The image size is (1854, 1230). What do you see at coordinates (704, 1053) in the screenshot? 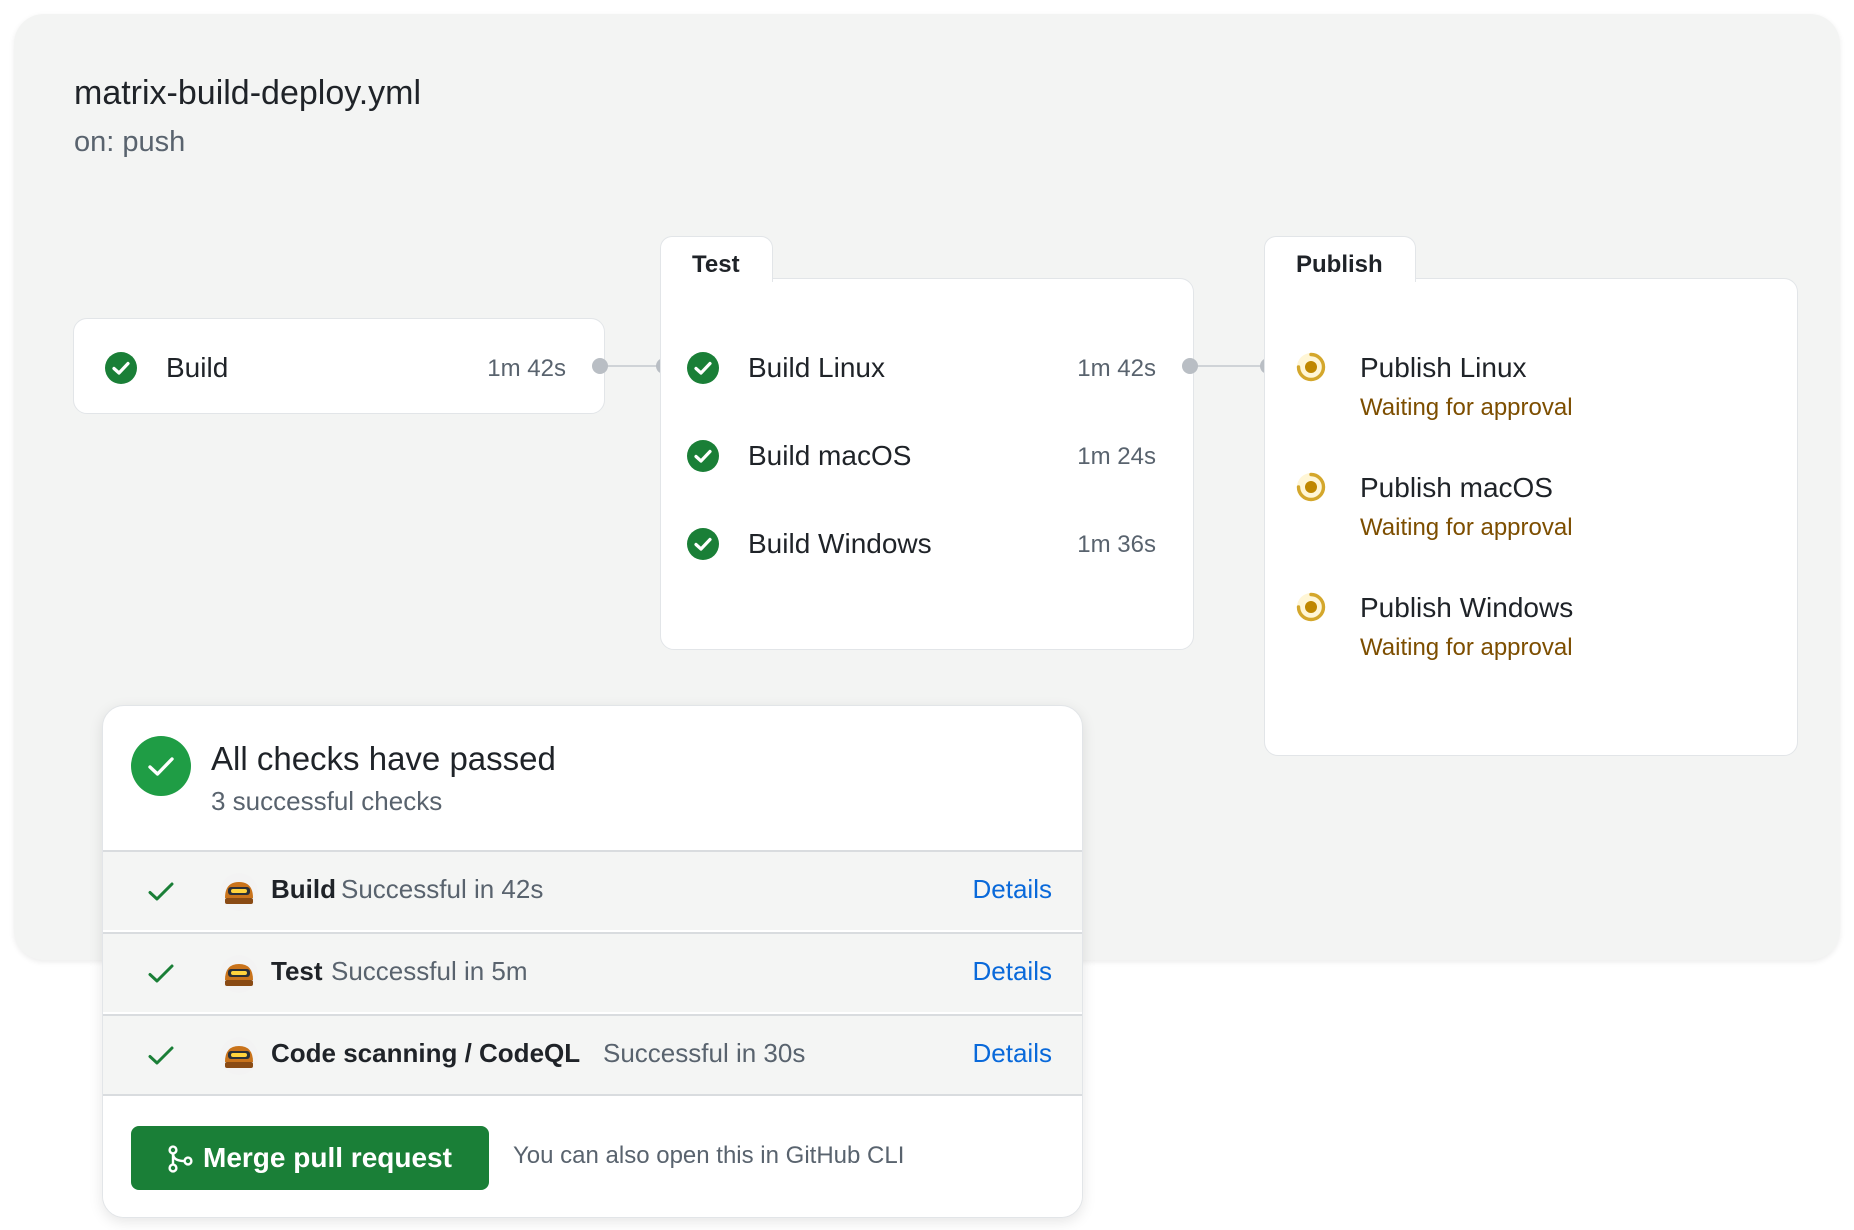
I see `check-description: Successful in 30s` at bounding box center [704, 1053].